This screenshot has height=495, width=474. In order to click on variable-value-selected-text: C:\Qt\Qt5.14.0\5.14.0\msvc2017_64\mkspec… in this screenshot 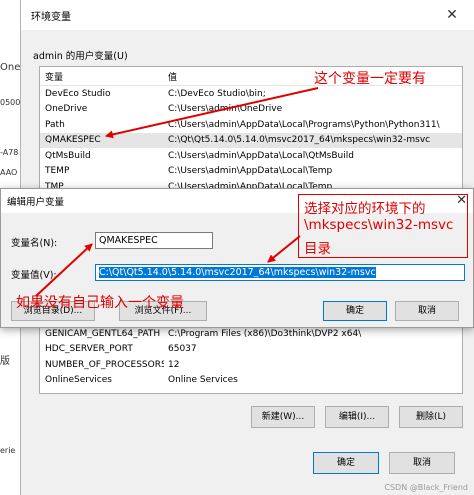, I will do `click(237, 272)`.